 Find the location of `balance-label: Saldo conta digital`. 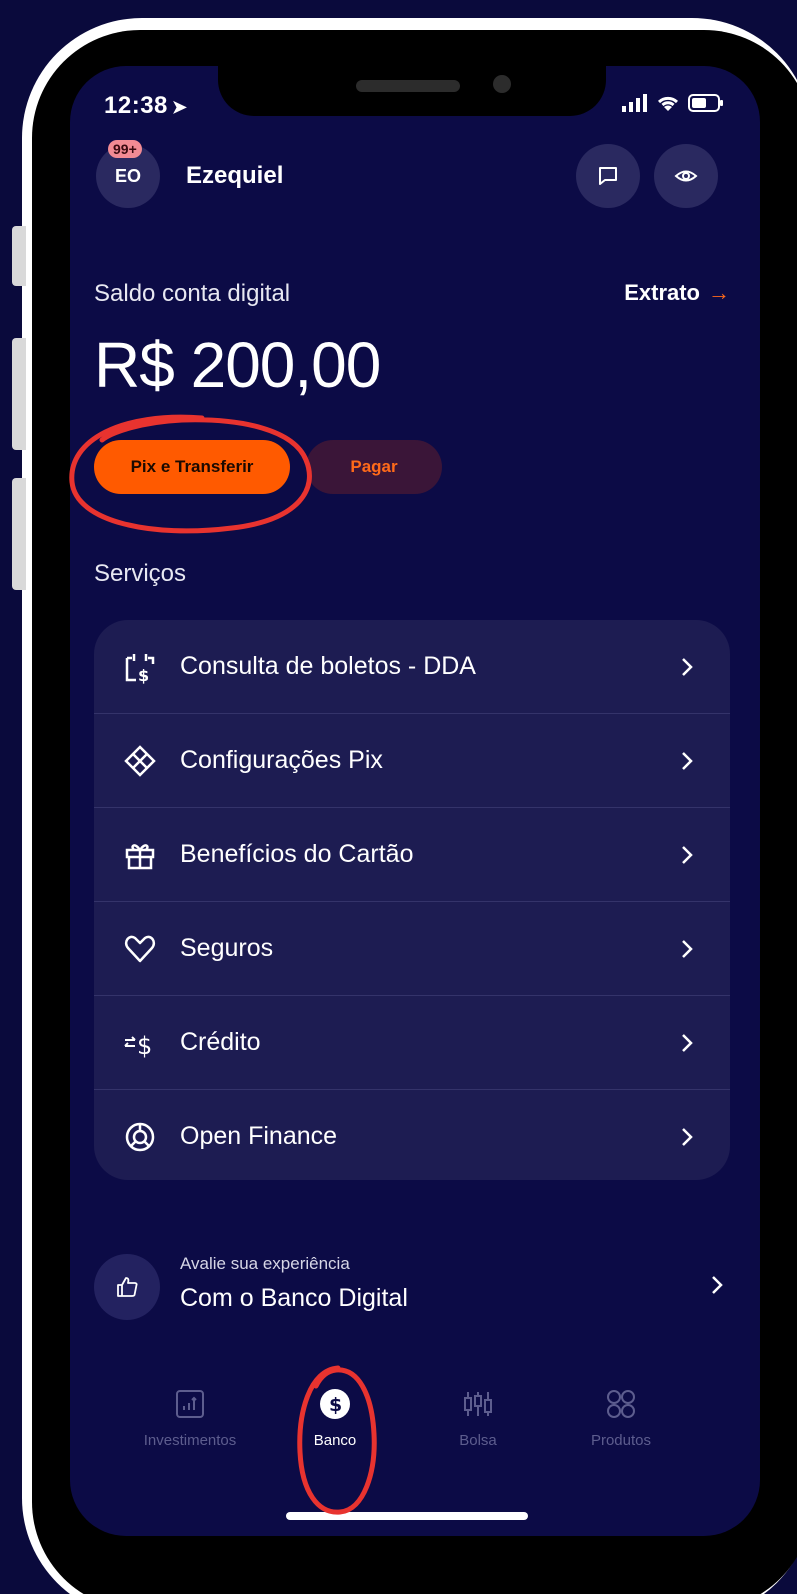

balance-label: Saldo conta digital is located at coordinates (192, 293).